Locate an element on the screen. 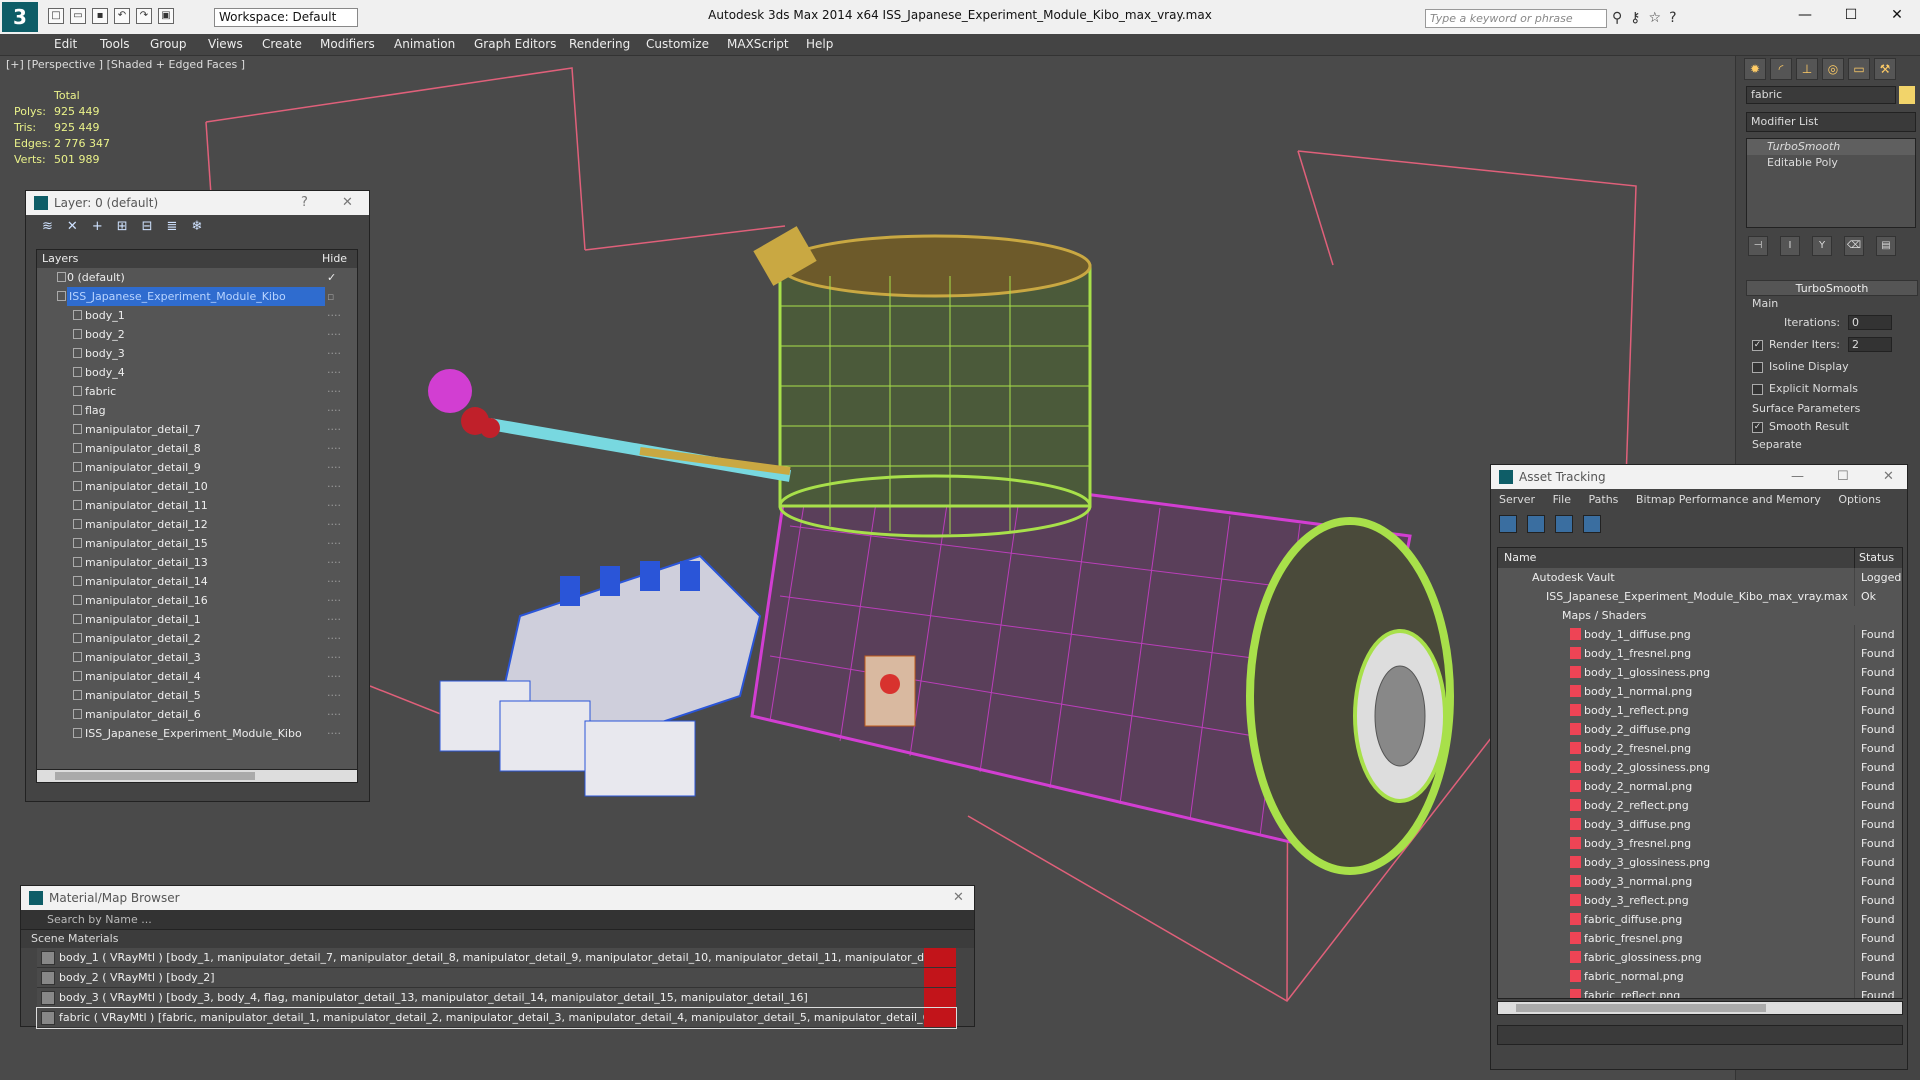  object-row: manipulator_detail_13 ···· is located at coordinates (197, 562).